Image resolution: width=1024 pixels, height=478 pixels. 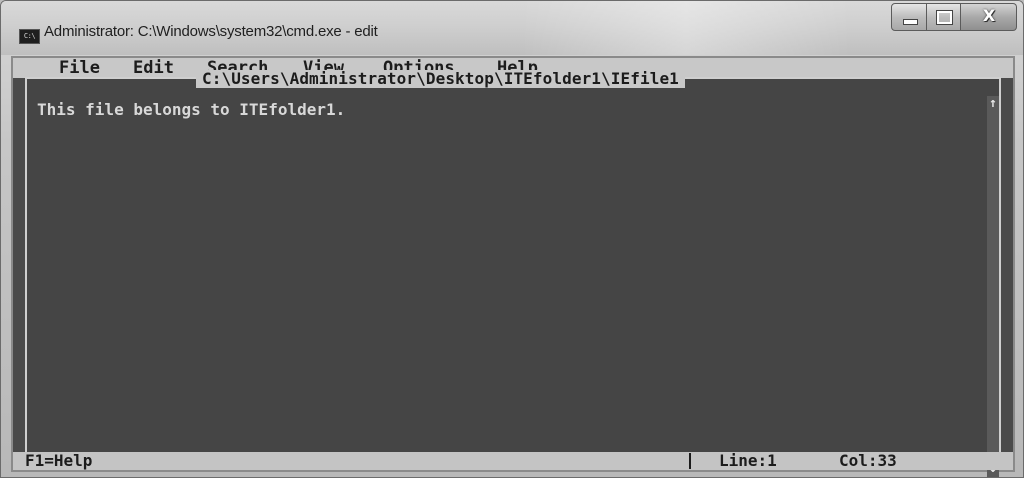 I want to click on maximize-icon, so click(x=944, y=17).